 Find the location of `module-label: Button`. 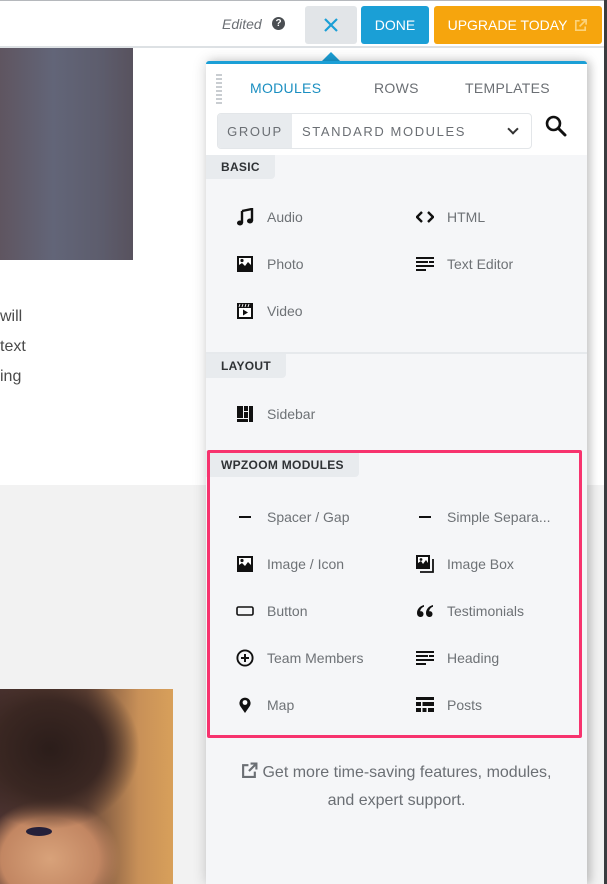

module-label: Button is located at coordinates (287, 610).